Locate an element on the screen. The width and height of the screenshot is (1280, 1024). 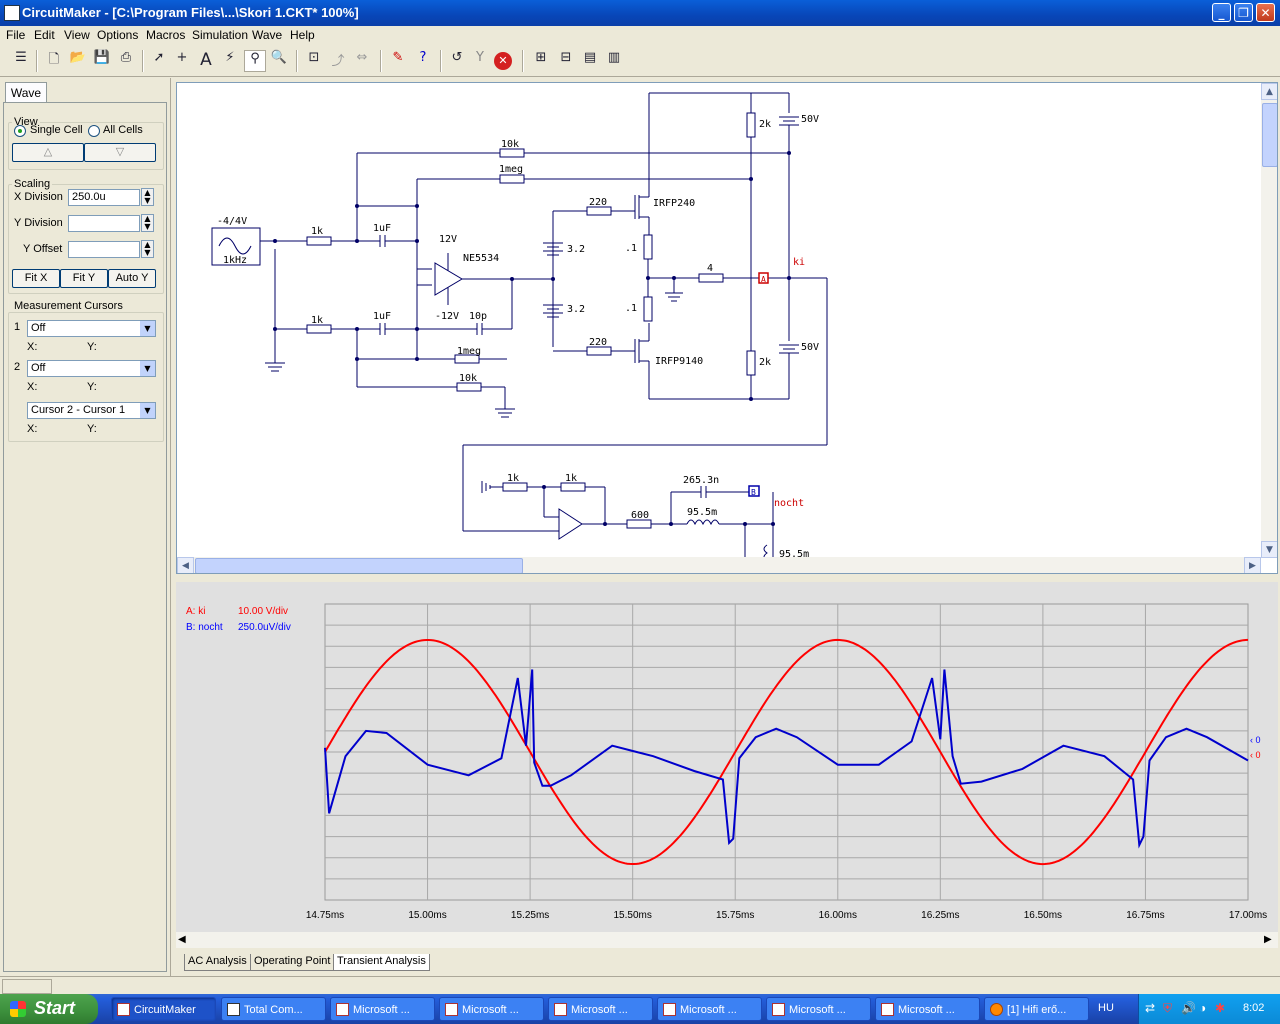
y-offset-field is located at coordinates (104, 249).